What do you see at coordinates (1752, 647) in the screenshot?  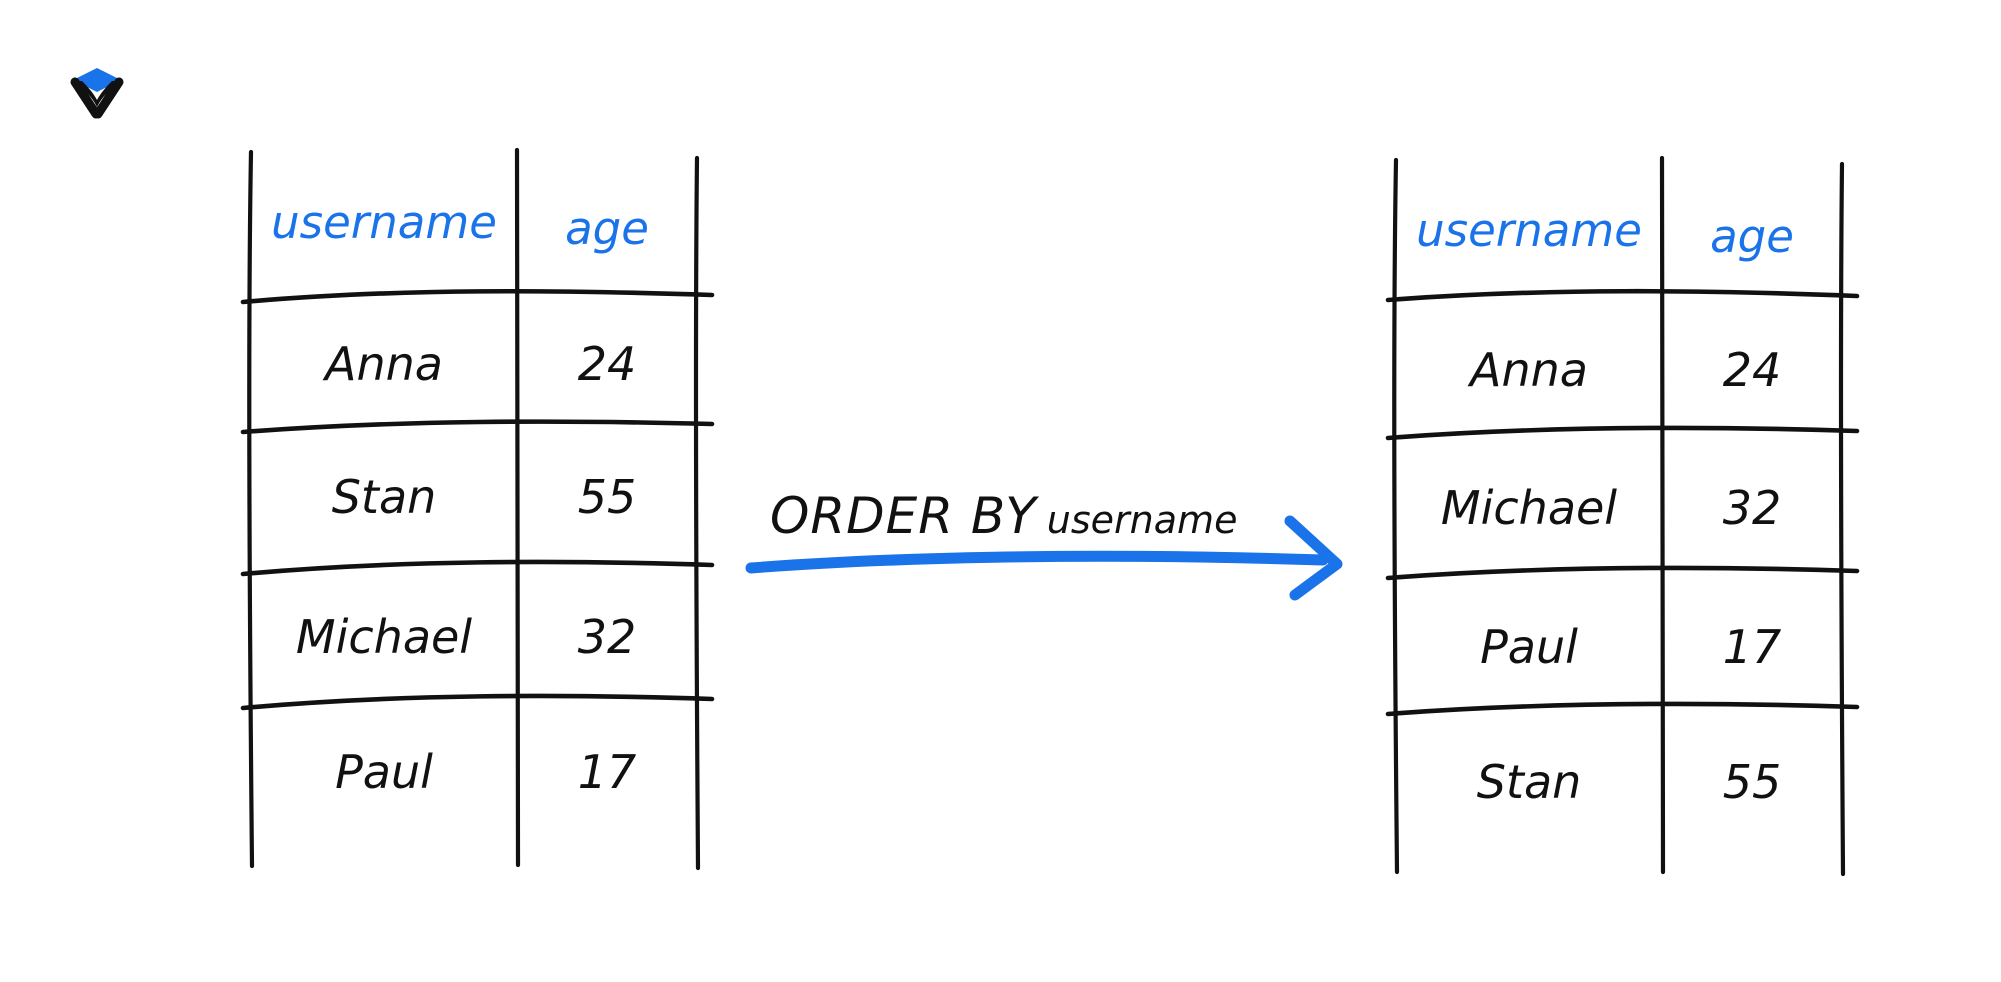 I see `result-cell-age-2: 17` at bounding box center [1752, 647].